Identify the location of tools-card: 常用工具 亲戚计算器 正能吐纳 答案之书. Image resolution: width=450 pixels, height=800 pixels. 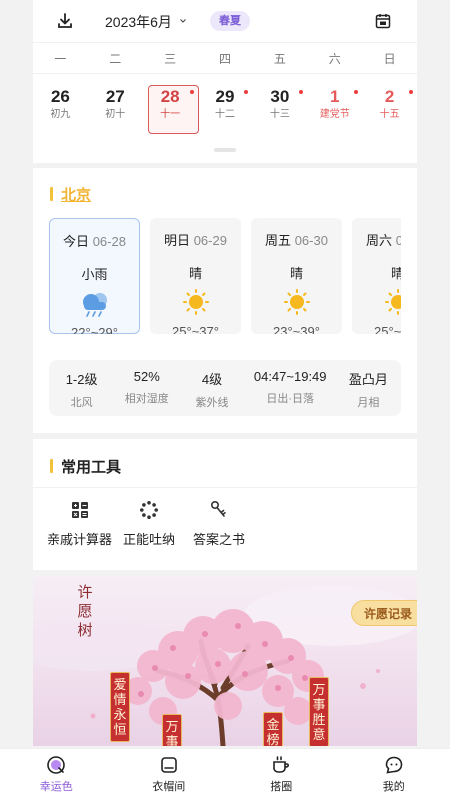
(225, 504).